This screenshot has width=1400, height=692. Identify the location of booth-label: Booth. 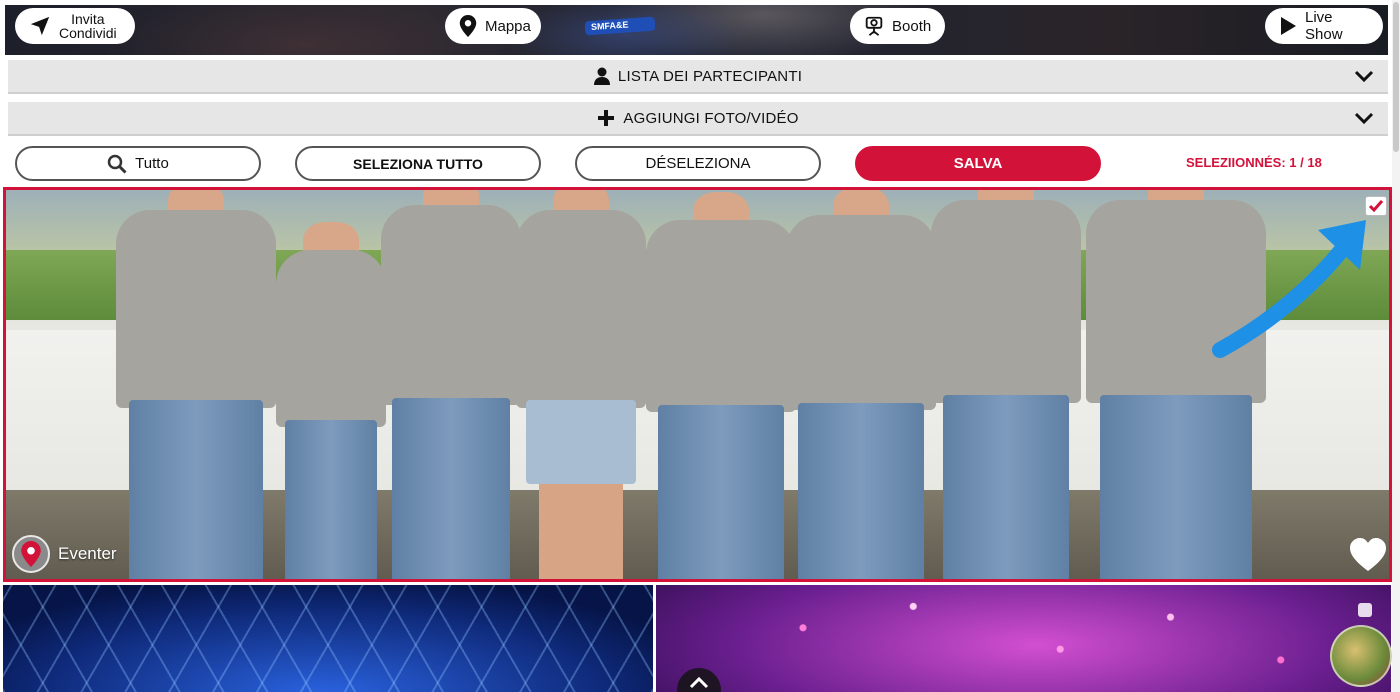
(912, 26).